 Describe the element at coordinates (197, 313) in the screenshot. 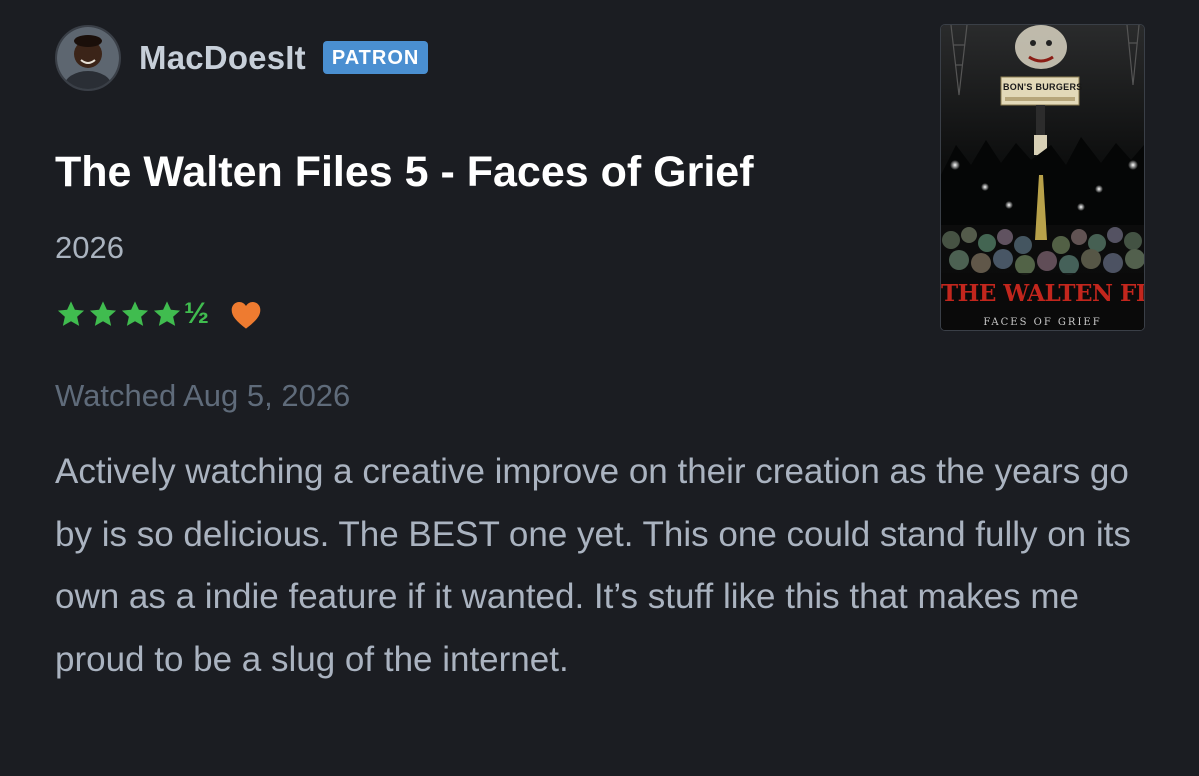

I see `half-star-mark: ½` at that location.